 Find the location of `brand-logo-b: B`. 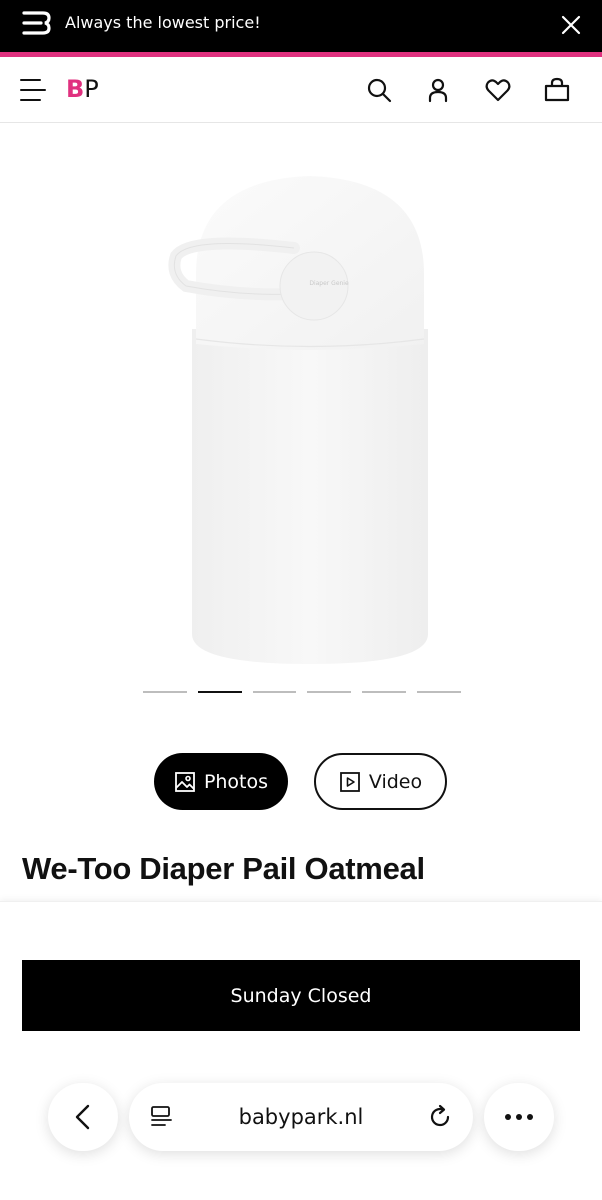

brand-logo-b: B is located at coordinates (75, 89).